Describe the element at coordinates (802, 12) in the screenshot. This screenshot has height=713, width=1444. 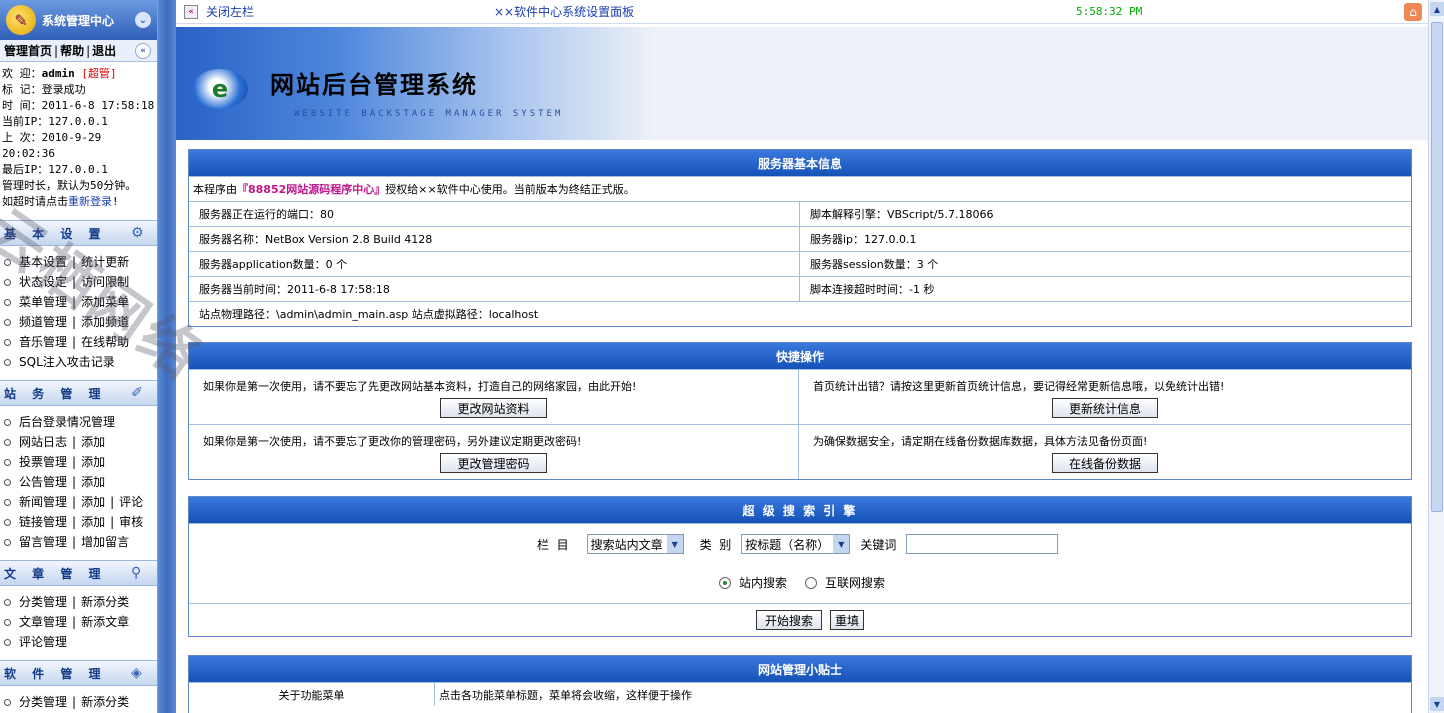
I see `top-bar: « 关闭左栏 ××软件中心系统设置面板 5:58:32 PM ⌂` at that location.